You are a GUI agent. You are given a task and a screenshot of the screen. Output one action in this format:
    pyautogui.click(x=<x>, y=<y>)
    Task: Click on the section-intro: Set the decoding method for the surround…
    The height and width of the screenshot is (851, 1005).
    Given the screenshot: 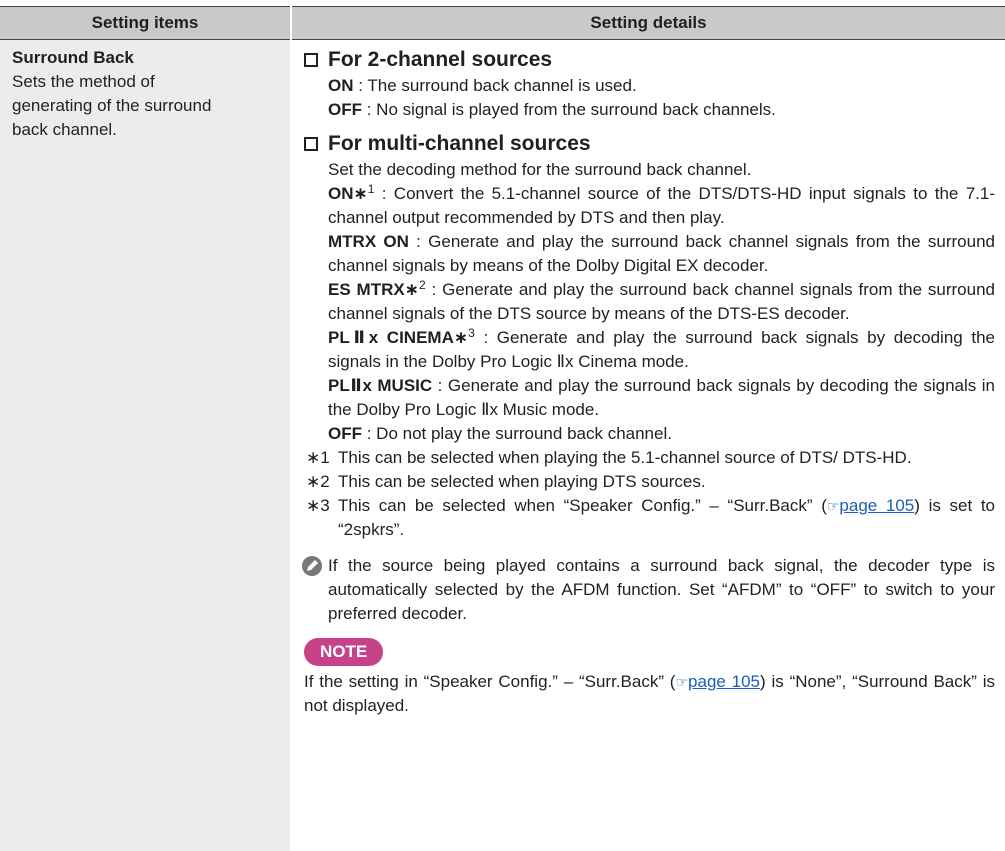 What is the action you would take?
    pyautogui.click(x=540, y=169)
    